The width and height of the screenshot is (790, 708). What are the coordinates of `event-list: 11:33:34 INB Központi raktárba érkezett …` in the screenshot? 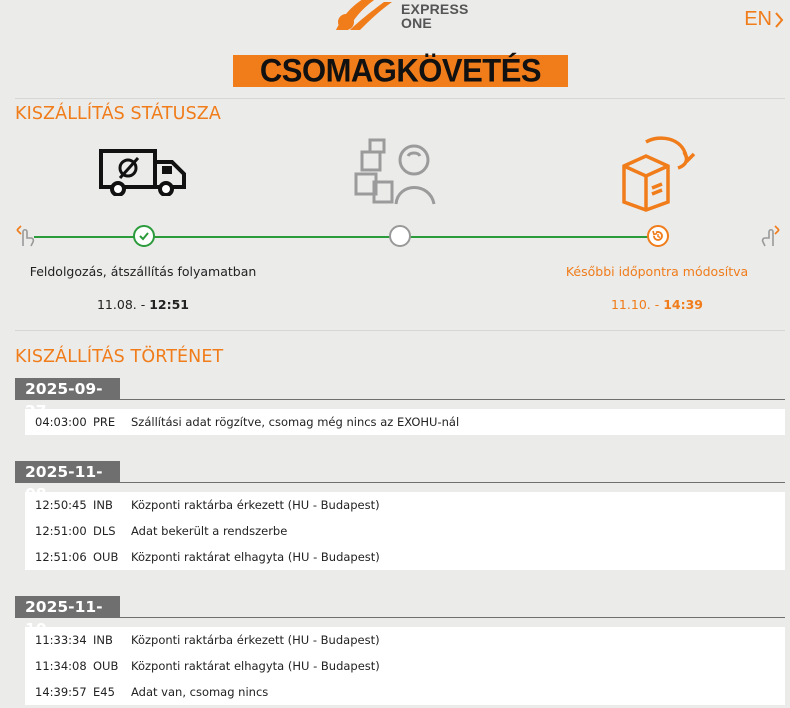 It's located at (405, 666).